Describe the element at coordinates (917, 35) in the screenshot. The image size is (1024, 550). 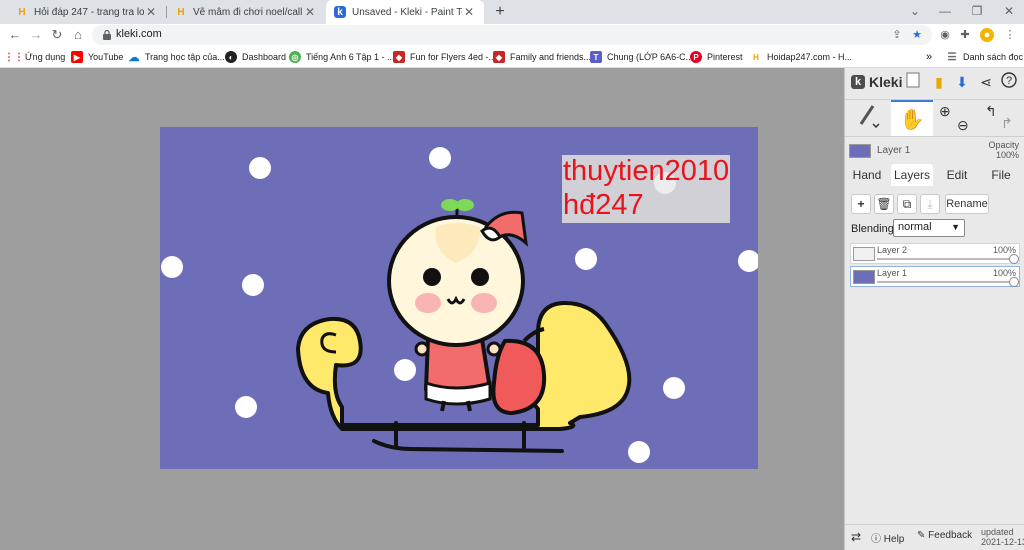
I see `bookmark-star-icon: ★` at that location.